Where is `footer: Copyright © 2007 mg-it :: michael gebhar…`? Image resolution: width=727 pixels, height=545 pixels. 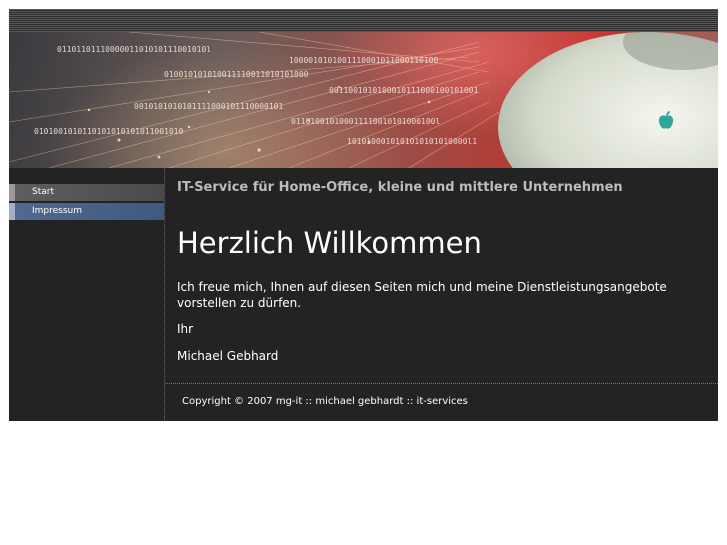 footer: Copyright © 2007 mg-it :: michael gebhar… is located at coordinates (441, 402).